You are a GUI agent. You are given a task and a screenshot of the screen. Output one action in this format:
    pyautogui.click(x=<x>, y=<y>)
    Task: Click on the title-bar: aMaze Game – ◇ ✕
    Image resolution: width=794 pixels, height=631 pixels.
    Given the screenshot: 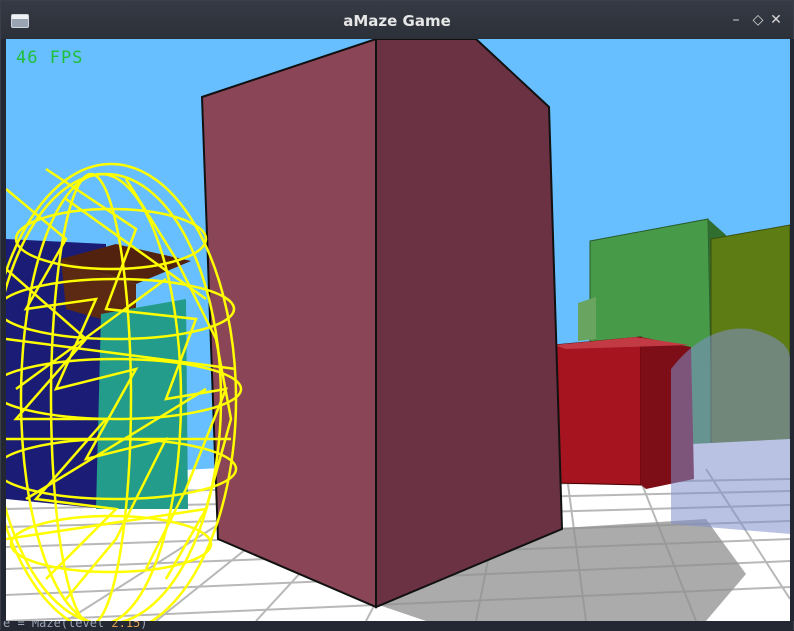 What is the action you would take?
    pyautogui.click(x=397, y=20)
    